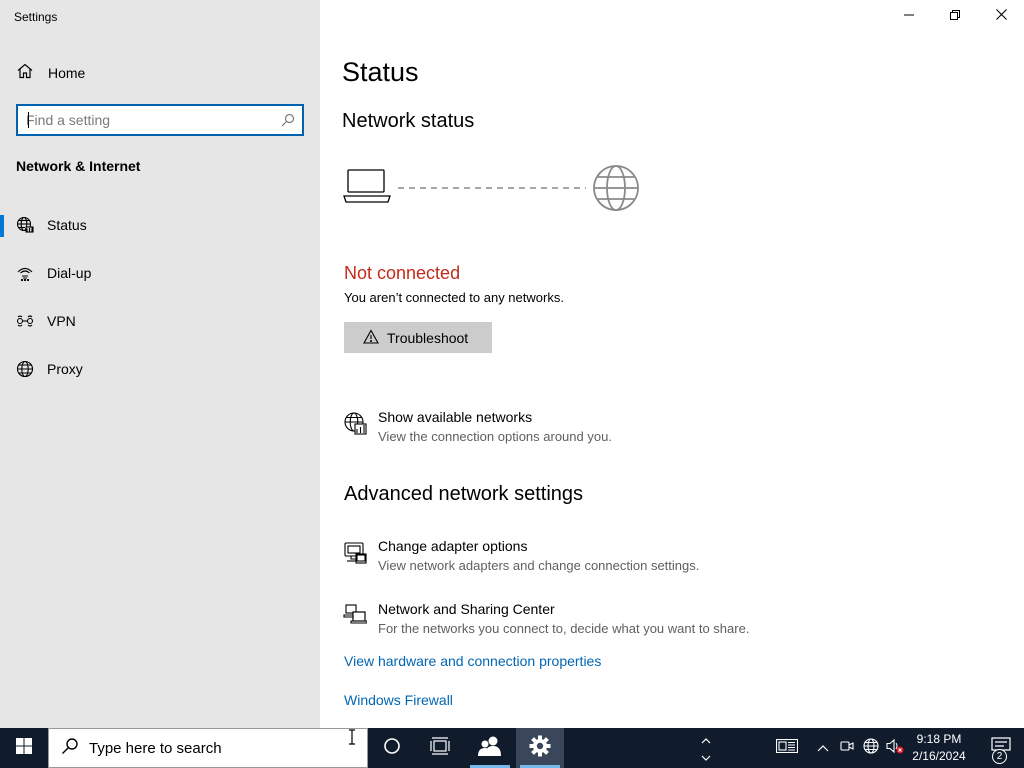 The width and height of the screenshot is (1024, 768). I want to click on system-clock: 9:18 PM 2/16/2024, so click(939, 748).